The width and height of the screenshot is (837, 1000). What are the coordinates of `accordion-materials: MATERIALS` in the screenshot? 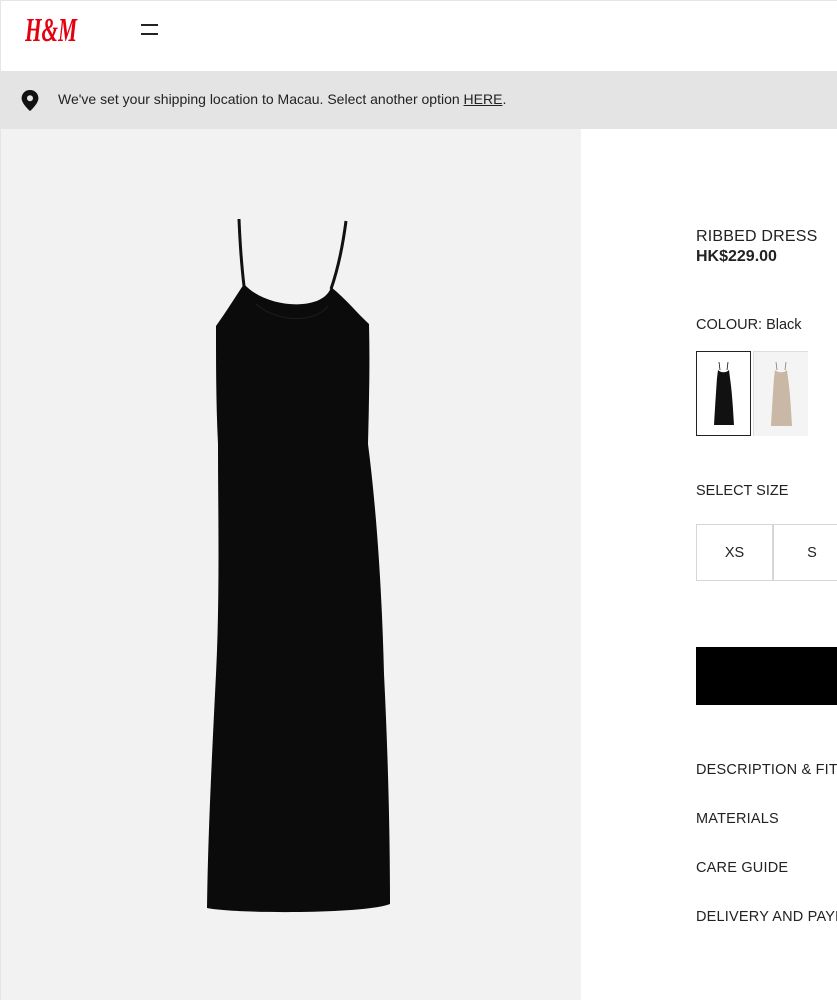 It's located at (737, 819).